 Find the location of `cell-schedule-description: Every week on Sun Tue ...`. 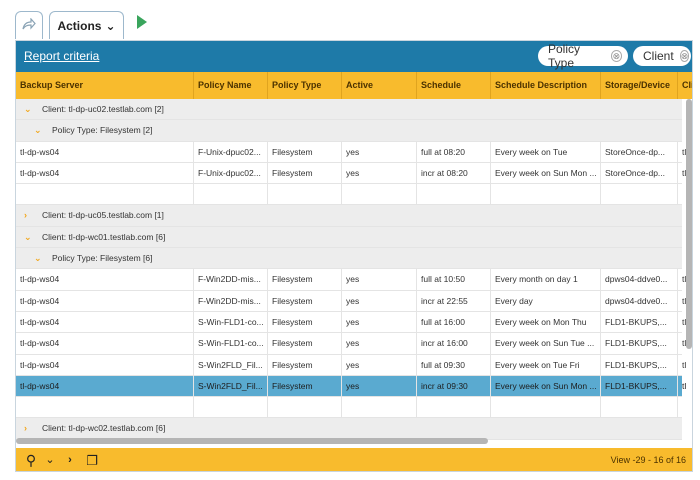

cell-schedule-description: Every week on Sun Tue ... is located at coordinates (546, 344).